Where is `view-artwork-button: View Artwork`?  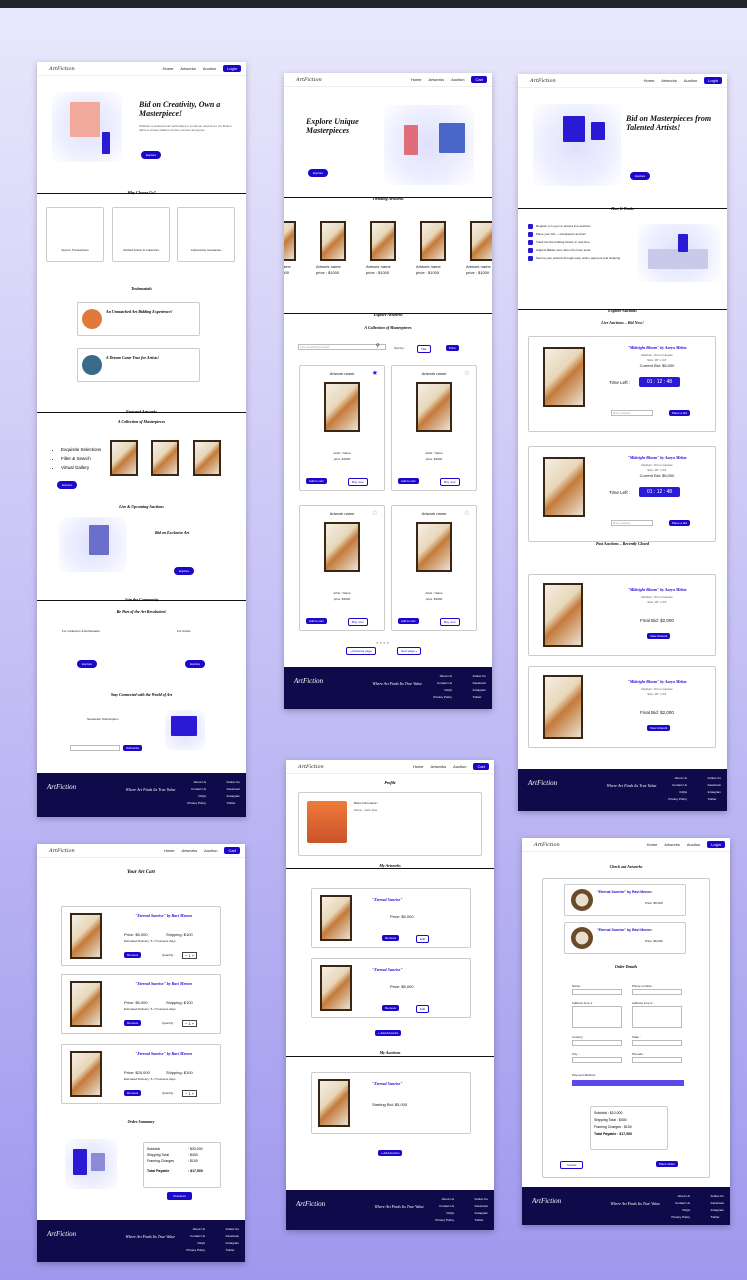 view-artwork-button: View Artwork is located at coordinates (659, 728).